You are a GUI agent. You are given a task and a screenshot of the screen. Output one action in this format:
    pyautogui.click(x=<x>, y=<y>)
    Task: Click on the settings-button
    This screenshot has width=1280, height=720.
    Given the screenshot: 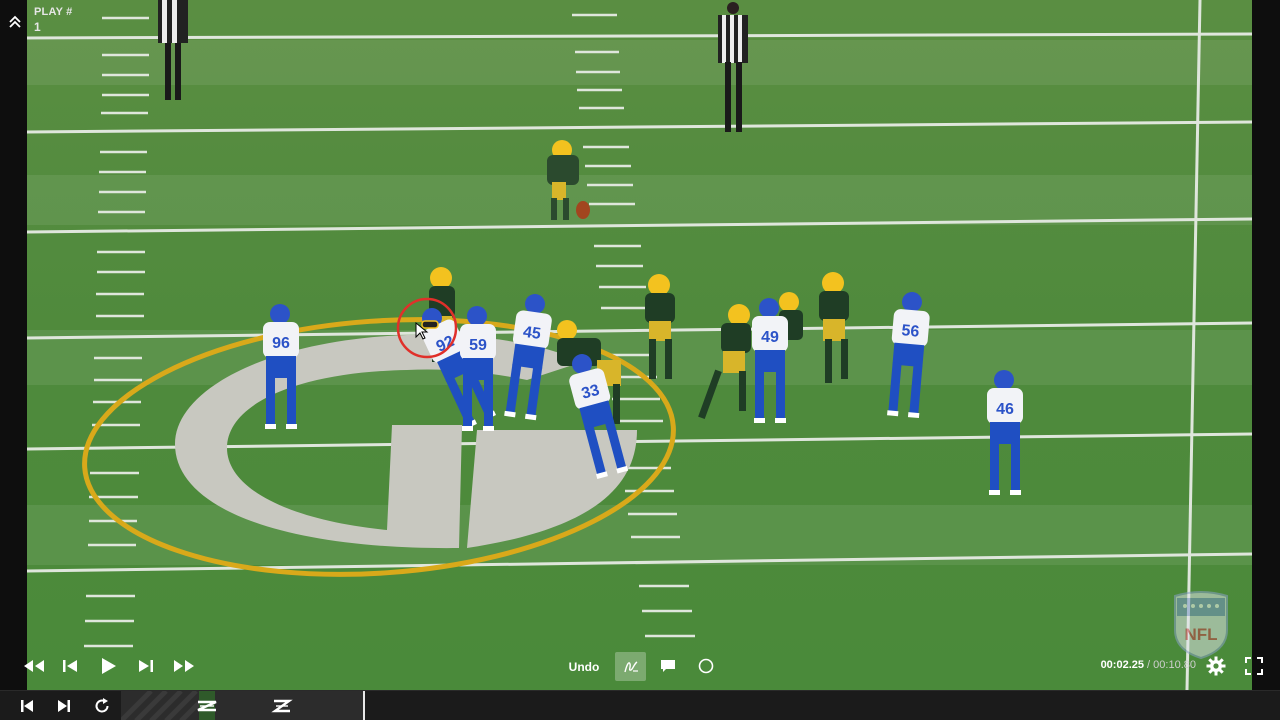 What is the action you would take?
    pyautogui.click(x=1216, y=666)
    